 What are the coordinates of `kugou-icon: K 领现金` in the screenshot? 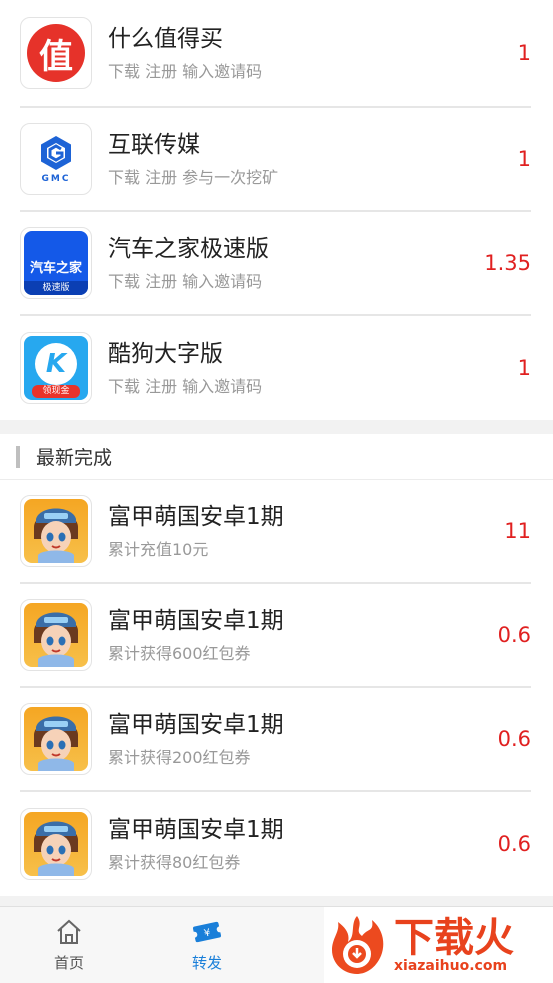 It's located at (56, 368).